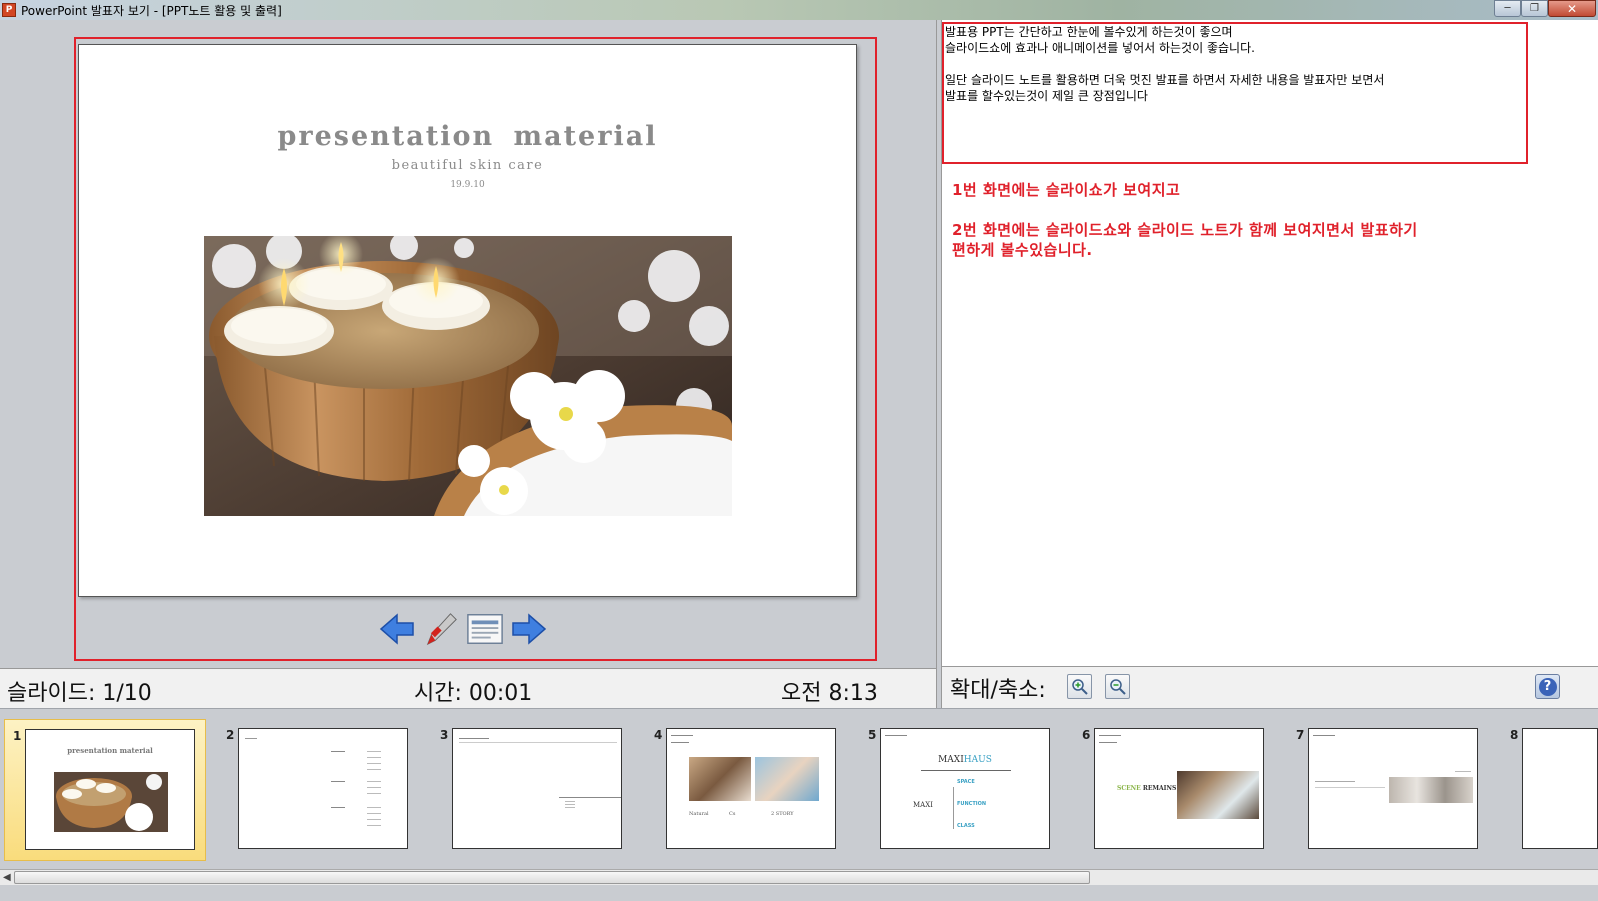 The image size is (1598, 901). I want to click on thumbnail-slide-3: 3, so click(533, 790).